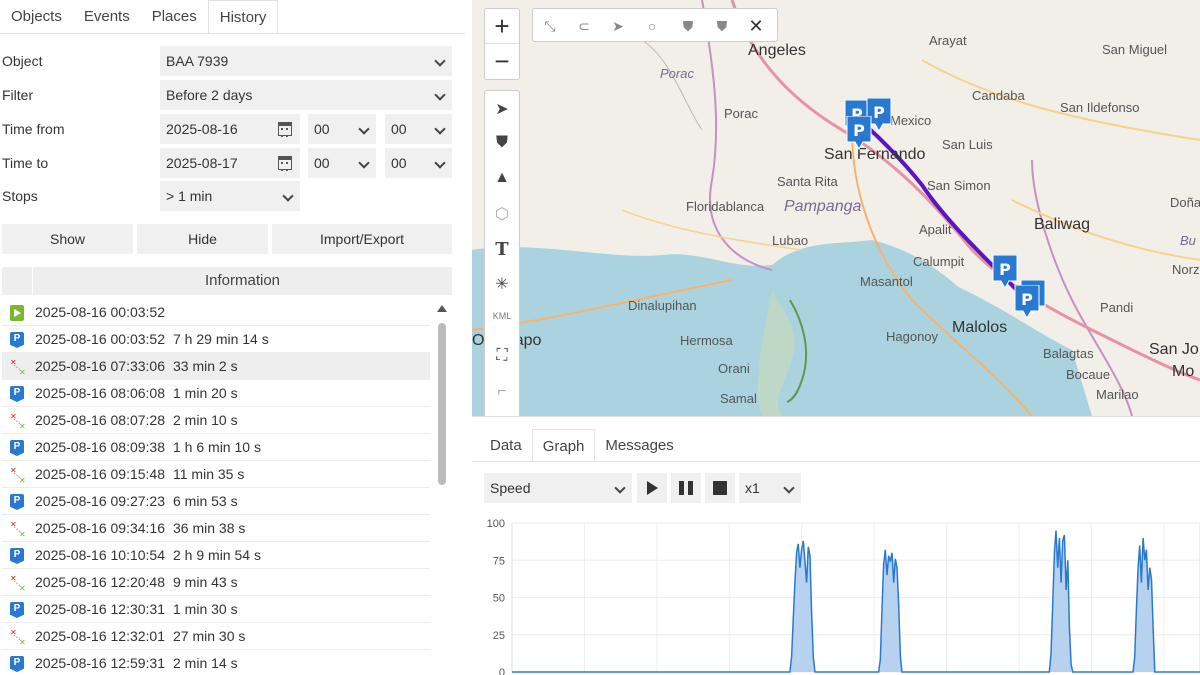  What do you see at coordinates (502, 109) in the screenshot?
I see `navigate-icon: ➤` at bounding box center [502, 109].